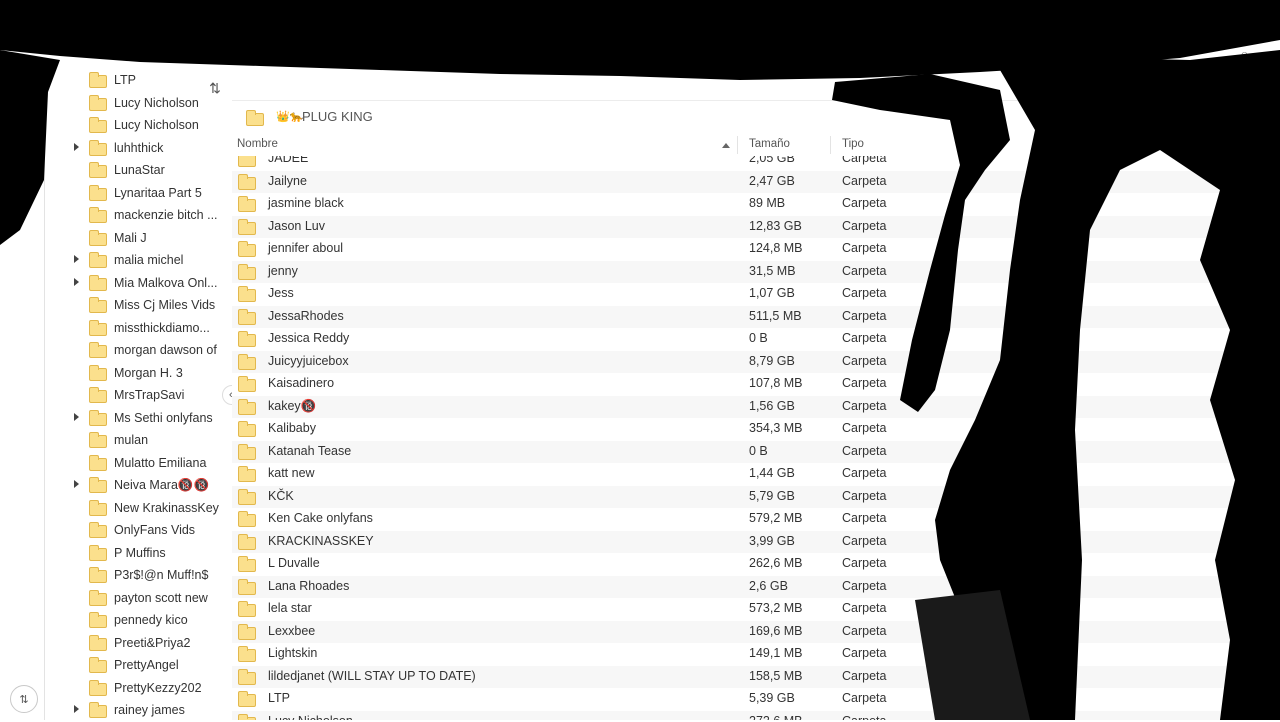  What do you see at coordinates (134, 599) in the screenshot?
I see `tree-item: payton scott new` at bounding box center [134, 599].